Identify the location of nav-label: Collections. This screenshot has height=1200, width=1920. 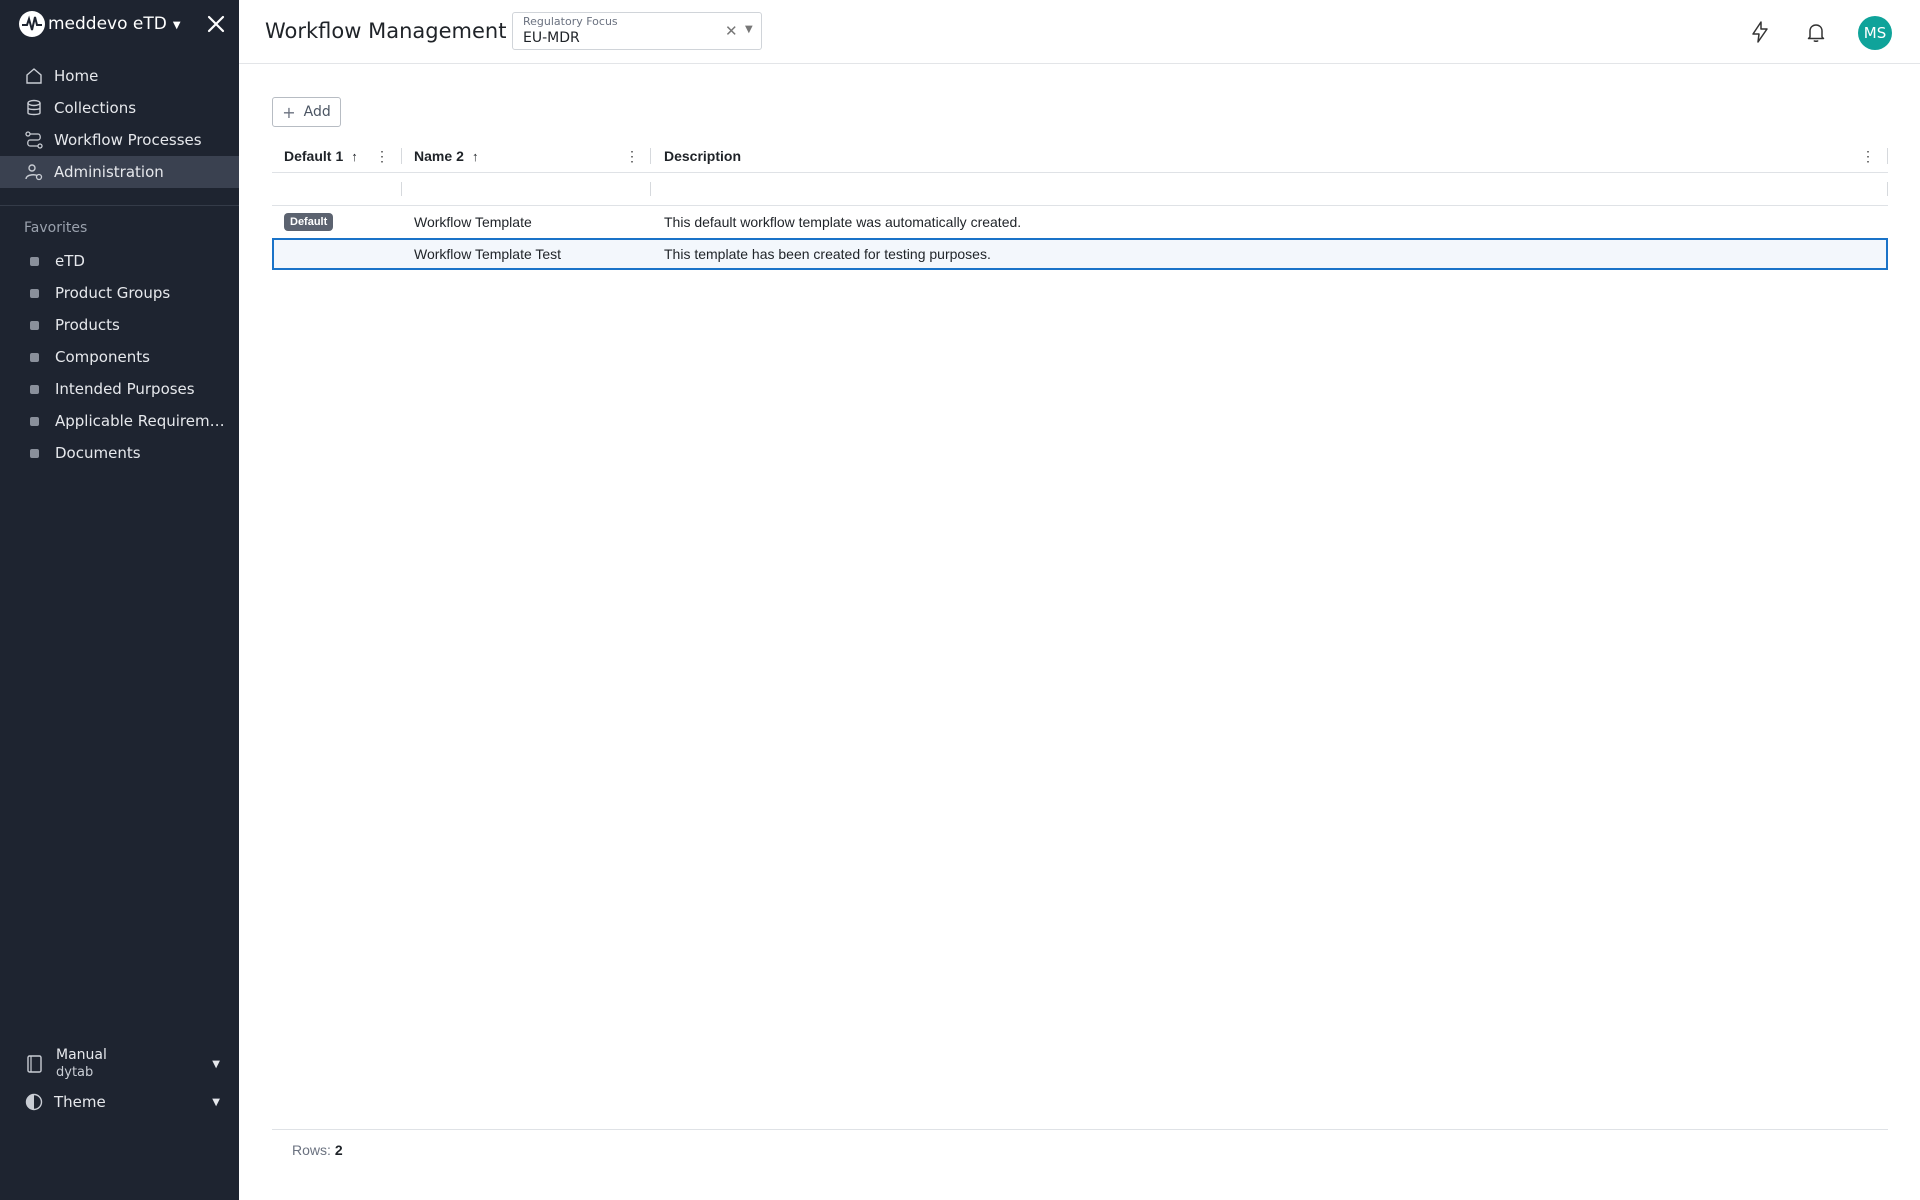
(95, 108).